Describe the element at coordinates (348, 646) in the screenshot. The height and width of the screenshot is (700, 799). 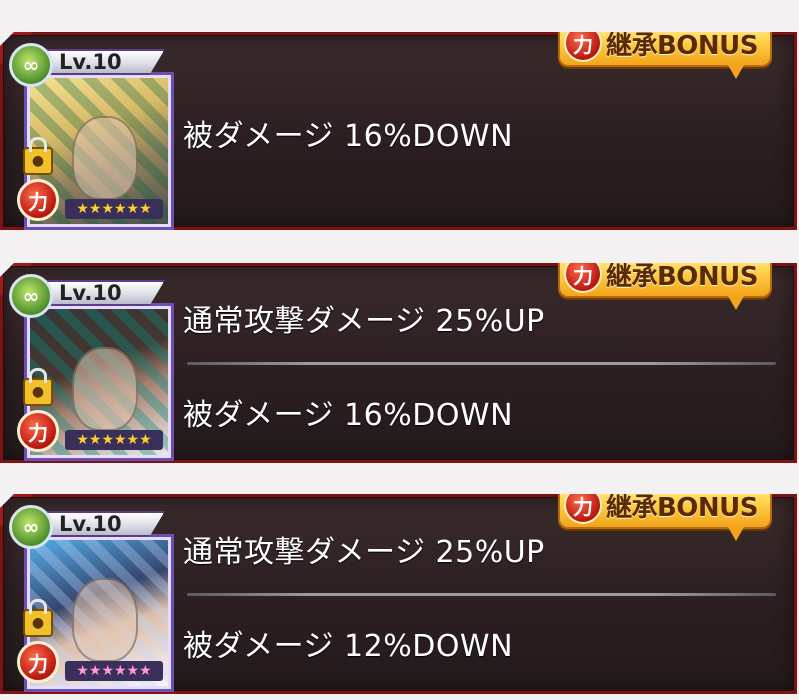
I see `bonus-effect-line: 被ダメージ 12%DOWN` at that location.